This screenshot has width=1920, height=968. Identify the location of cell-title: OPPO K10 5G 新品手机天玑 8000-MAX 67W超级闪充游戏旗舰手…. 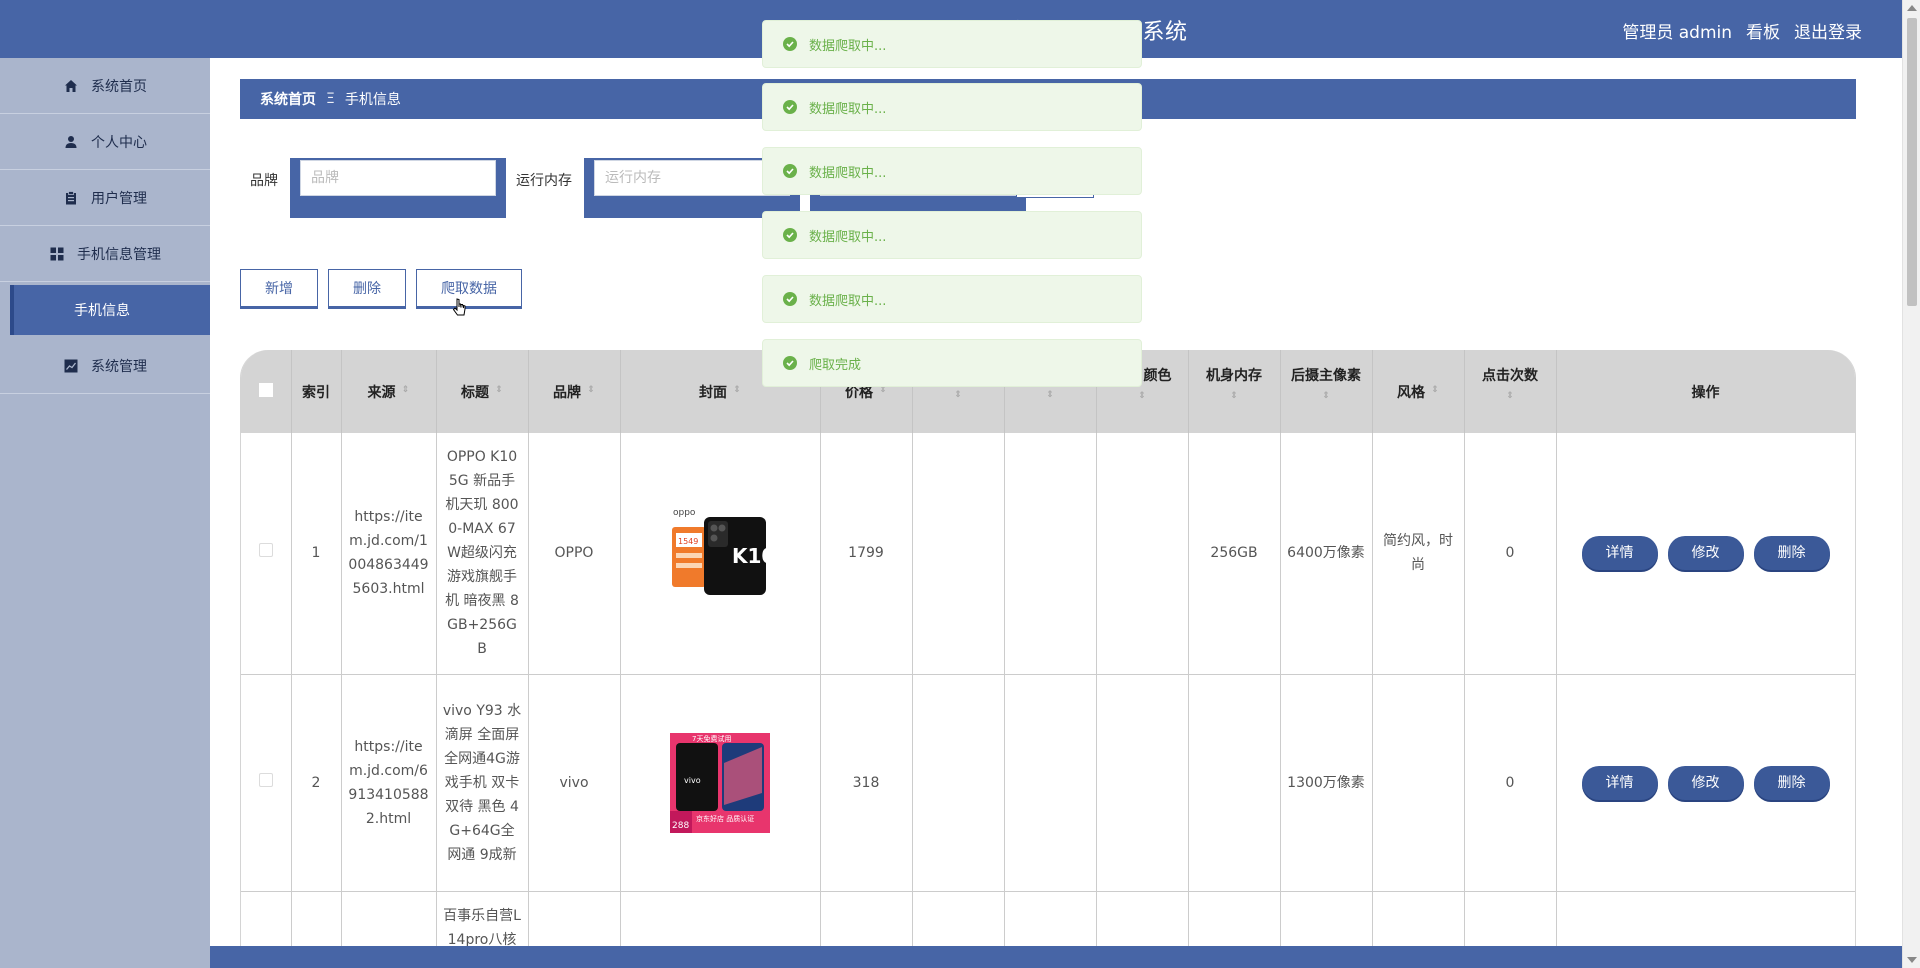
(482, 554).